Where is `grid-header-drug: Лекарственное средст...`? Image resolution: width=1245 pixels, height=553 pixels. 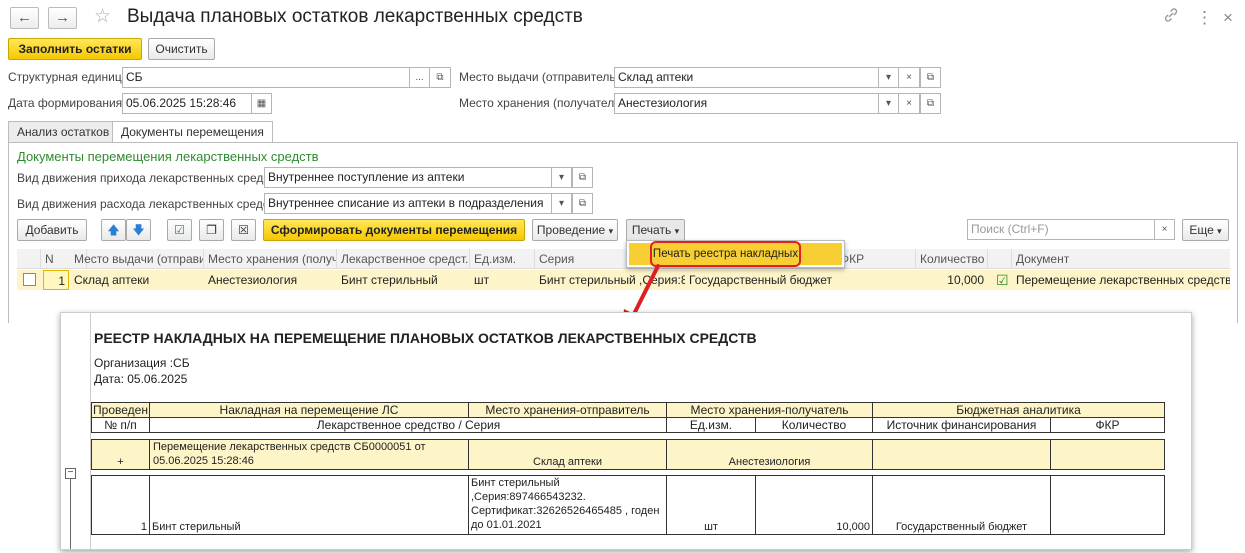
grid-header-drug: Лекарственное средст... is located at coordinates (403, 259).